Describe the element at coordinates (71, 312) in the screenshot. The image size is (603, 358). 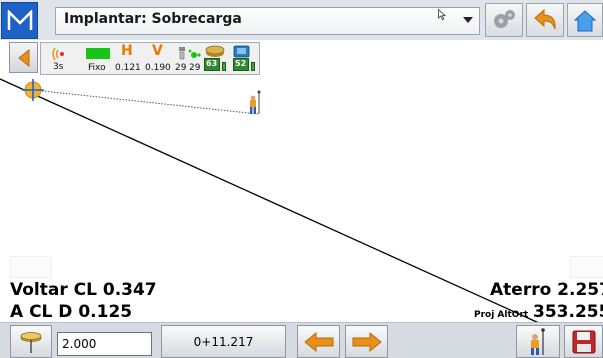
I see `a-cl-d-readout: A CL D 0.125` at that location.